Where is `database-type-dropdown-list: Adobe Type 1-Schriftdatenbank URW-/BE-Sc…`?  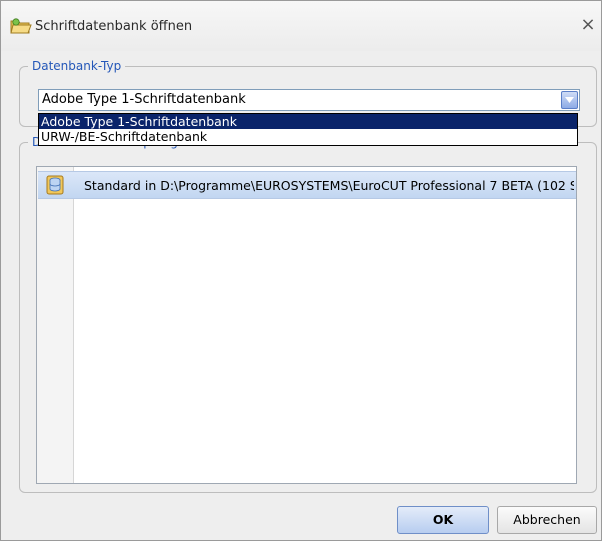 database-type-dropdown-list: Adobe Type 1-Schriftdatenbank URW-/BE-Sc… is located at coordinates (308, 129).